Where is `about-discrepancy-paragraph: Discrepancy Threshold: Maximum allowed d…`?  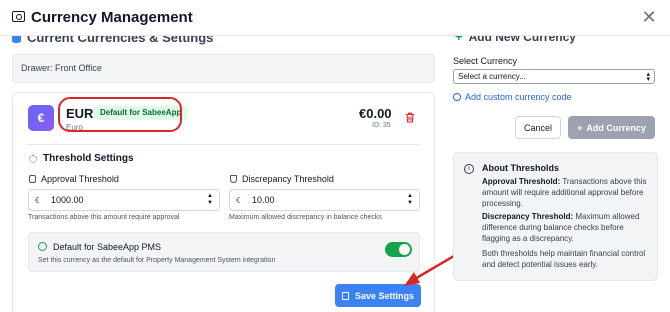
about-discrepancy-paragraph: Discrepancy Threshold: Maximum allowed d… is located at coordinates (567, 227).